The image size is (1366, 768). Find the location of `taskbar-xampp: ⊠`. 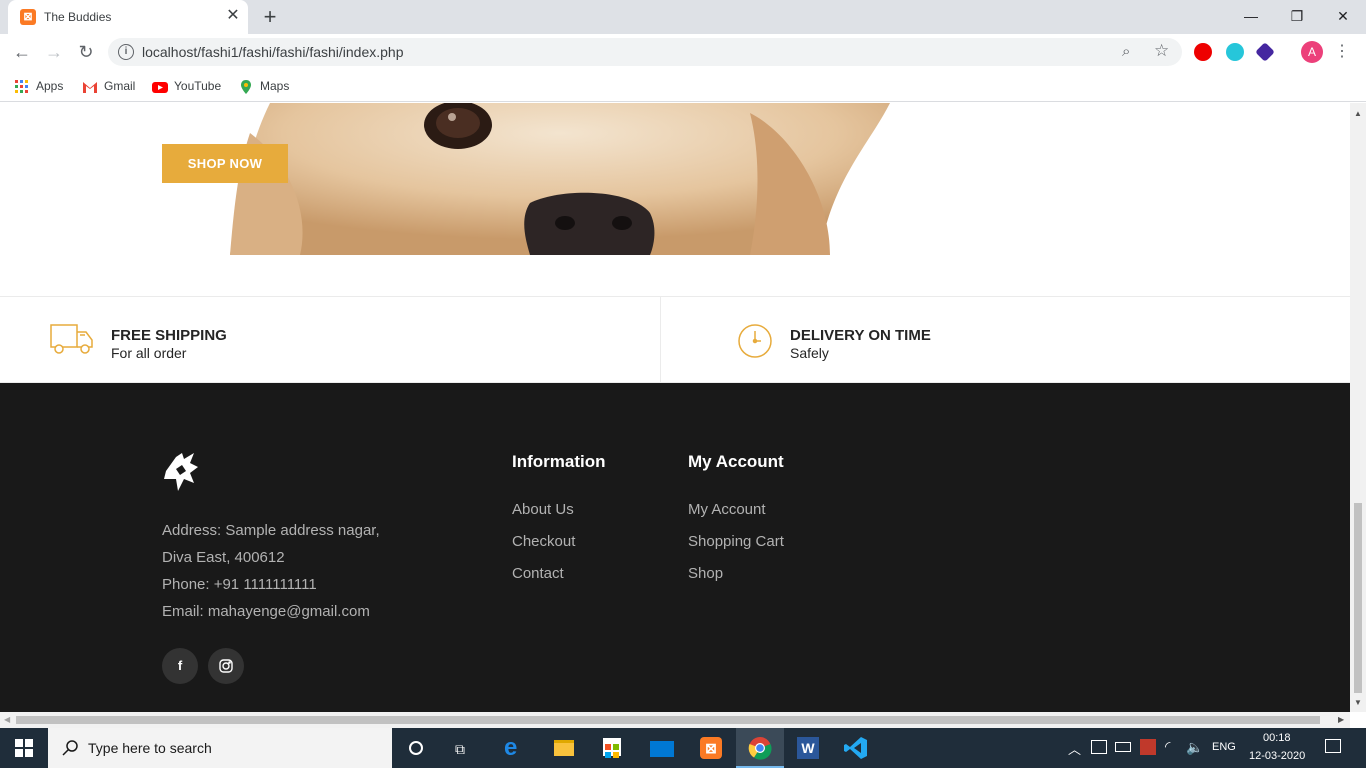

taskbar-xampp: ⊠ is located at coordinates (712, 748).